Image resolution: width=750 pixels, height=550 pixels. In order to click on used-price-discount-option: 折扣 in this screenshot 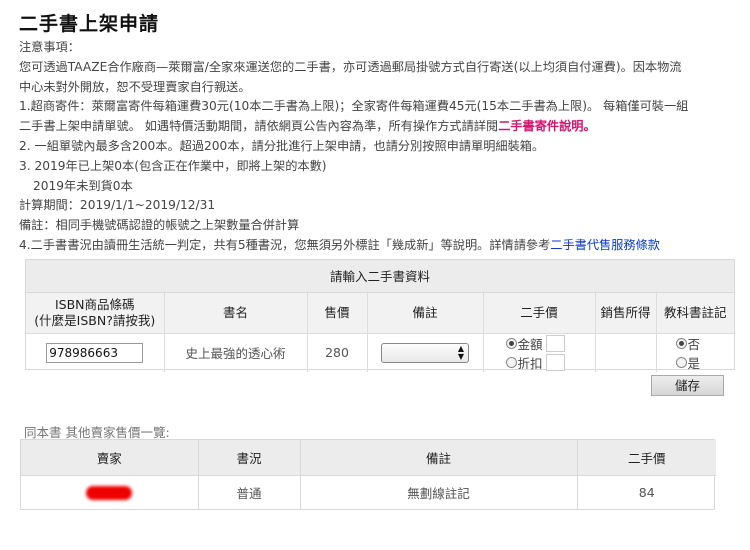, I will do `click(550, 362)`.